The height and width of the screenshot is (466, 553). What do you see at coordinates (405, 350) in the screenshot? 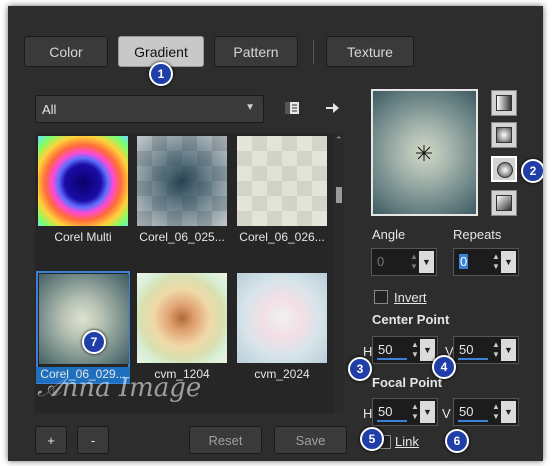
I see `center-h-spinner: 50 ▲ ▼ ▼` at bounding box center [405, 350].